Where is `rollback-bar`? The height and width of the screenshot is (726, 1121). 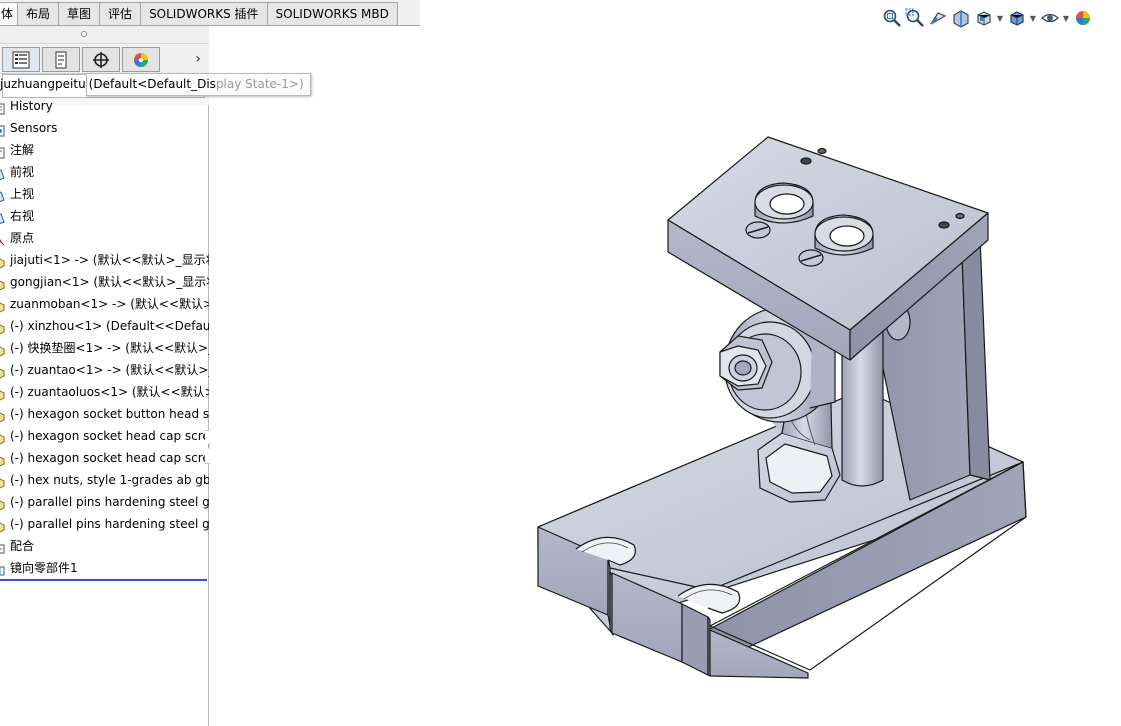
rollback-bar is located at coordinates (103, 580).